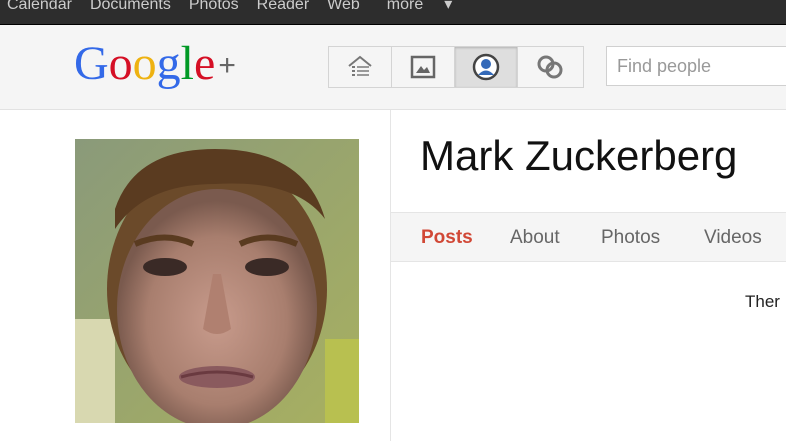 This screenshot has width=786, height=441. I want to click on tab-photos: Photos, so click(630, 238).